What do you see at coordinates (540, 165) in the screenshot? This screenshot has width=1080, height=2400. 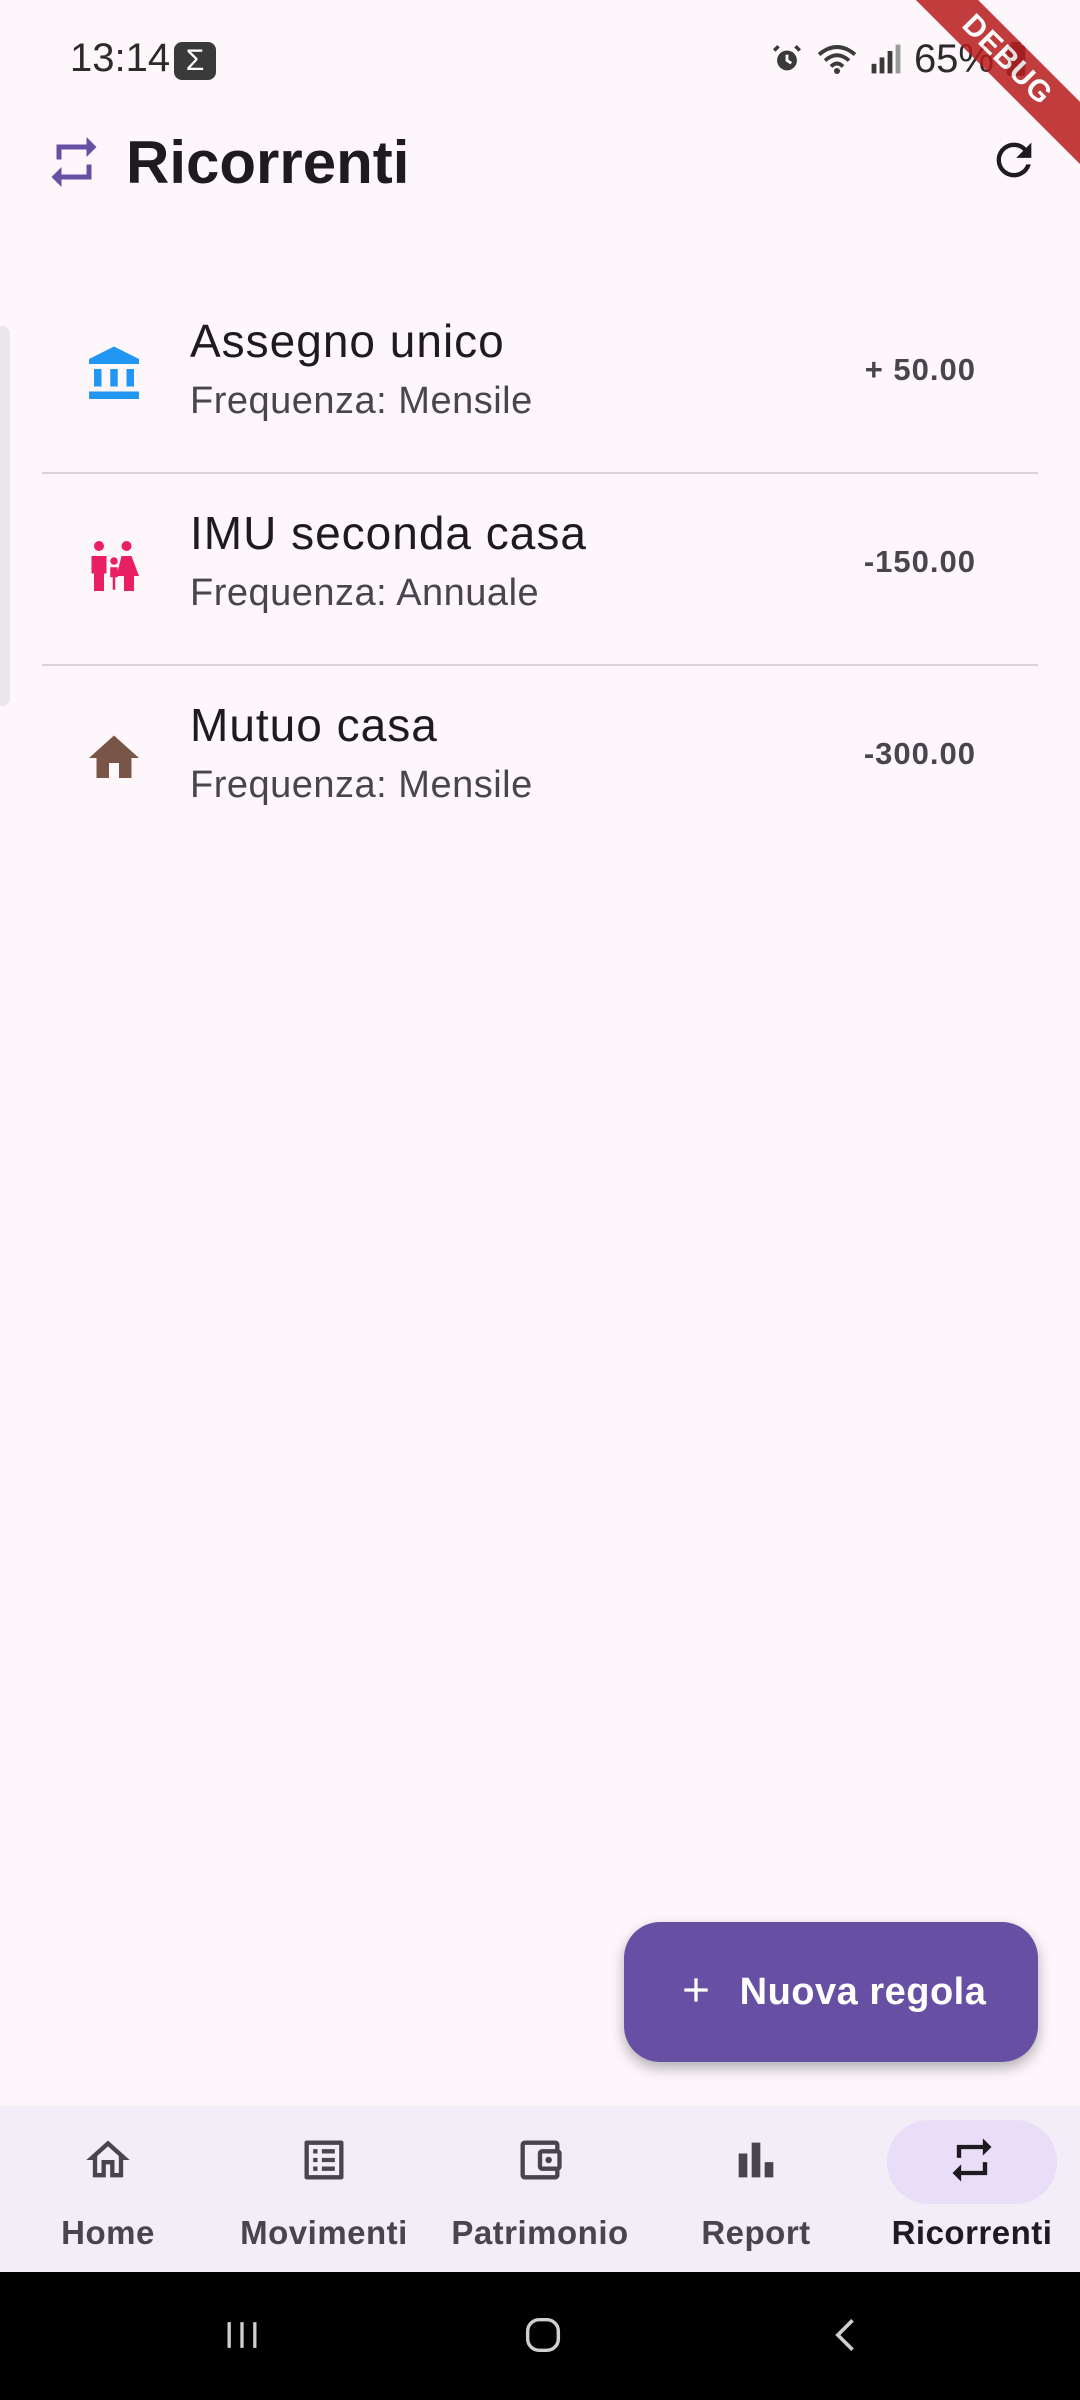 I see `app-bar: Ricorrenti` at bounding box center [540, 165].